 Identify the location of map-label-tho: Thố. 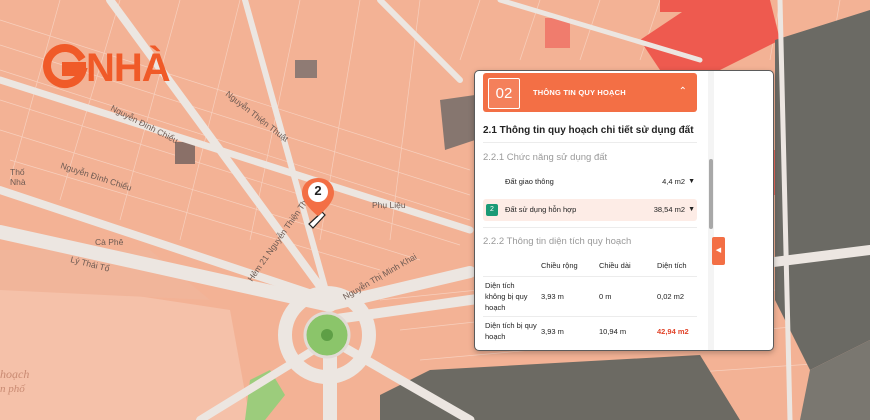
(17, 172).